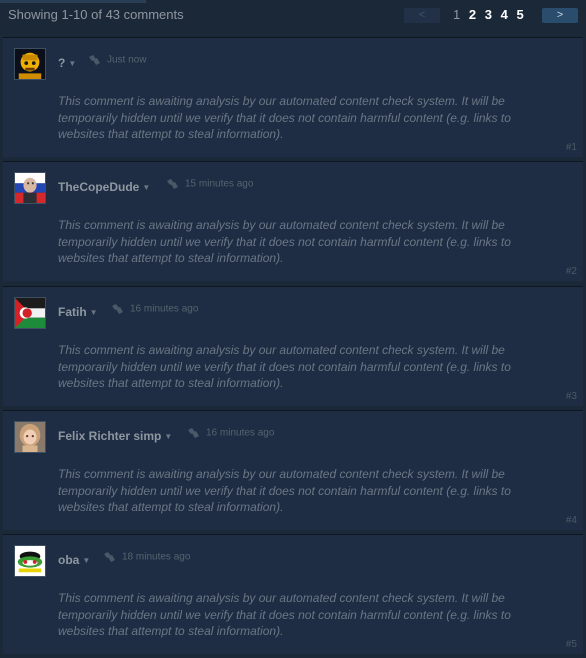 Image resolution: width=586 pixels, height=658 pixels. What do you see at coordinates (109, 436) in the screenshot?
I see `author-name: Felix Richter simp` at bounding box center [109, 436].